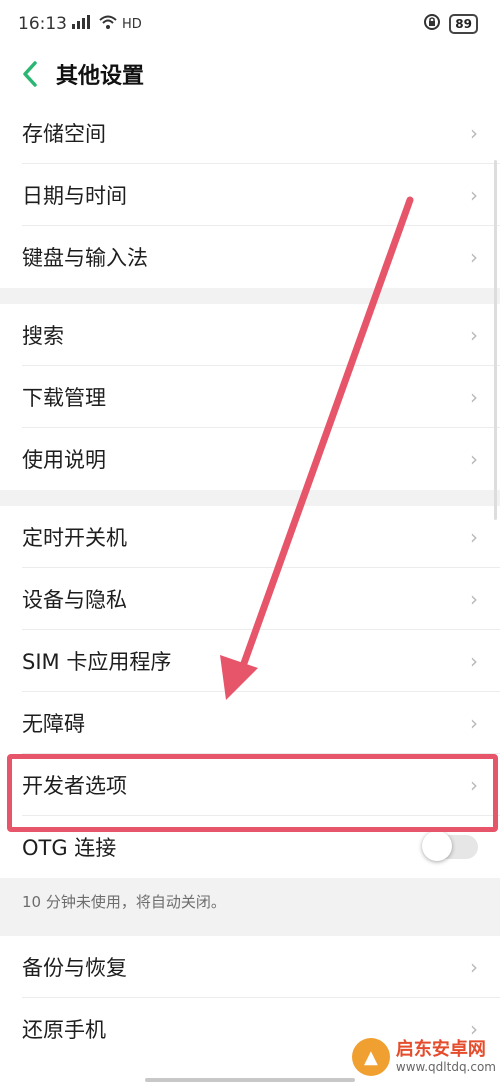 Image resolution: width=500 pixels, height=1084 pixels. I want to click on watermark-logo-icon: ▲, so click(370, 1057).